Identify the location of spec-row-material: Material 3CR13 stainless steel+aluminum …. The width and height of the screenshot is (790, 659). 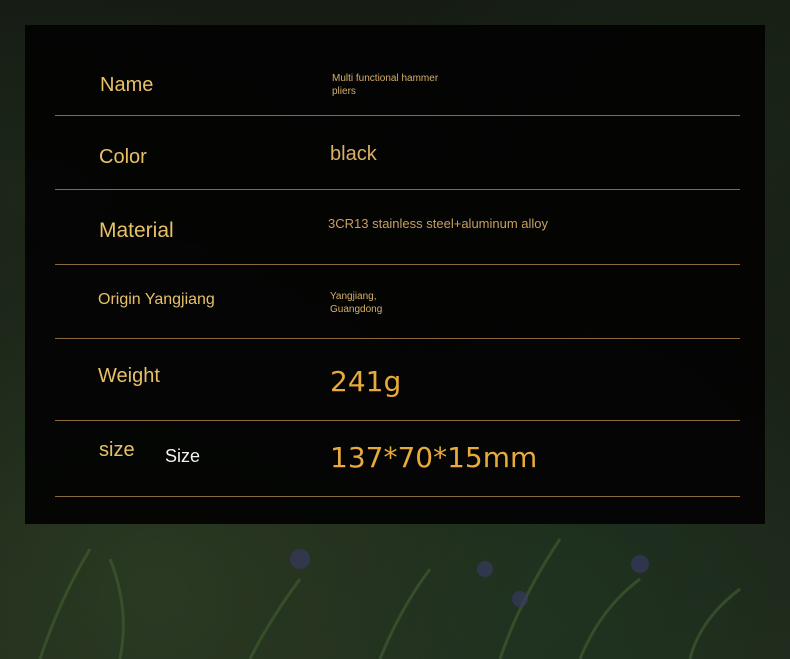
(397, 227).